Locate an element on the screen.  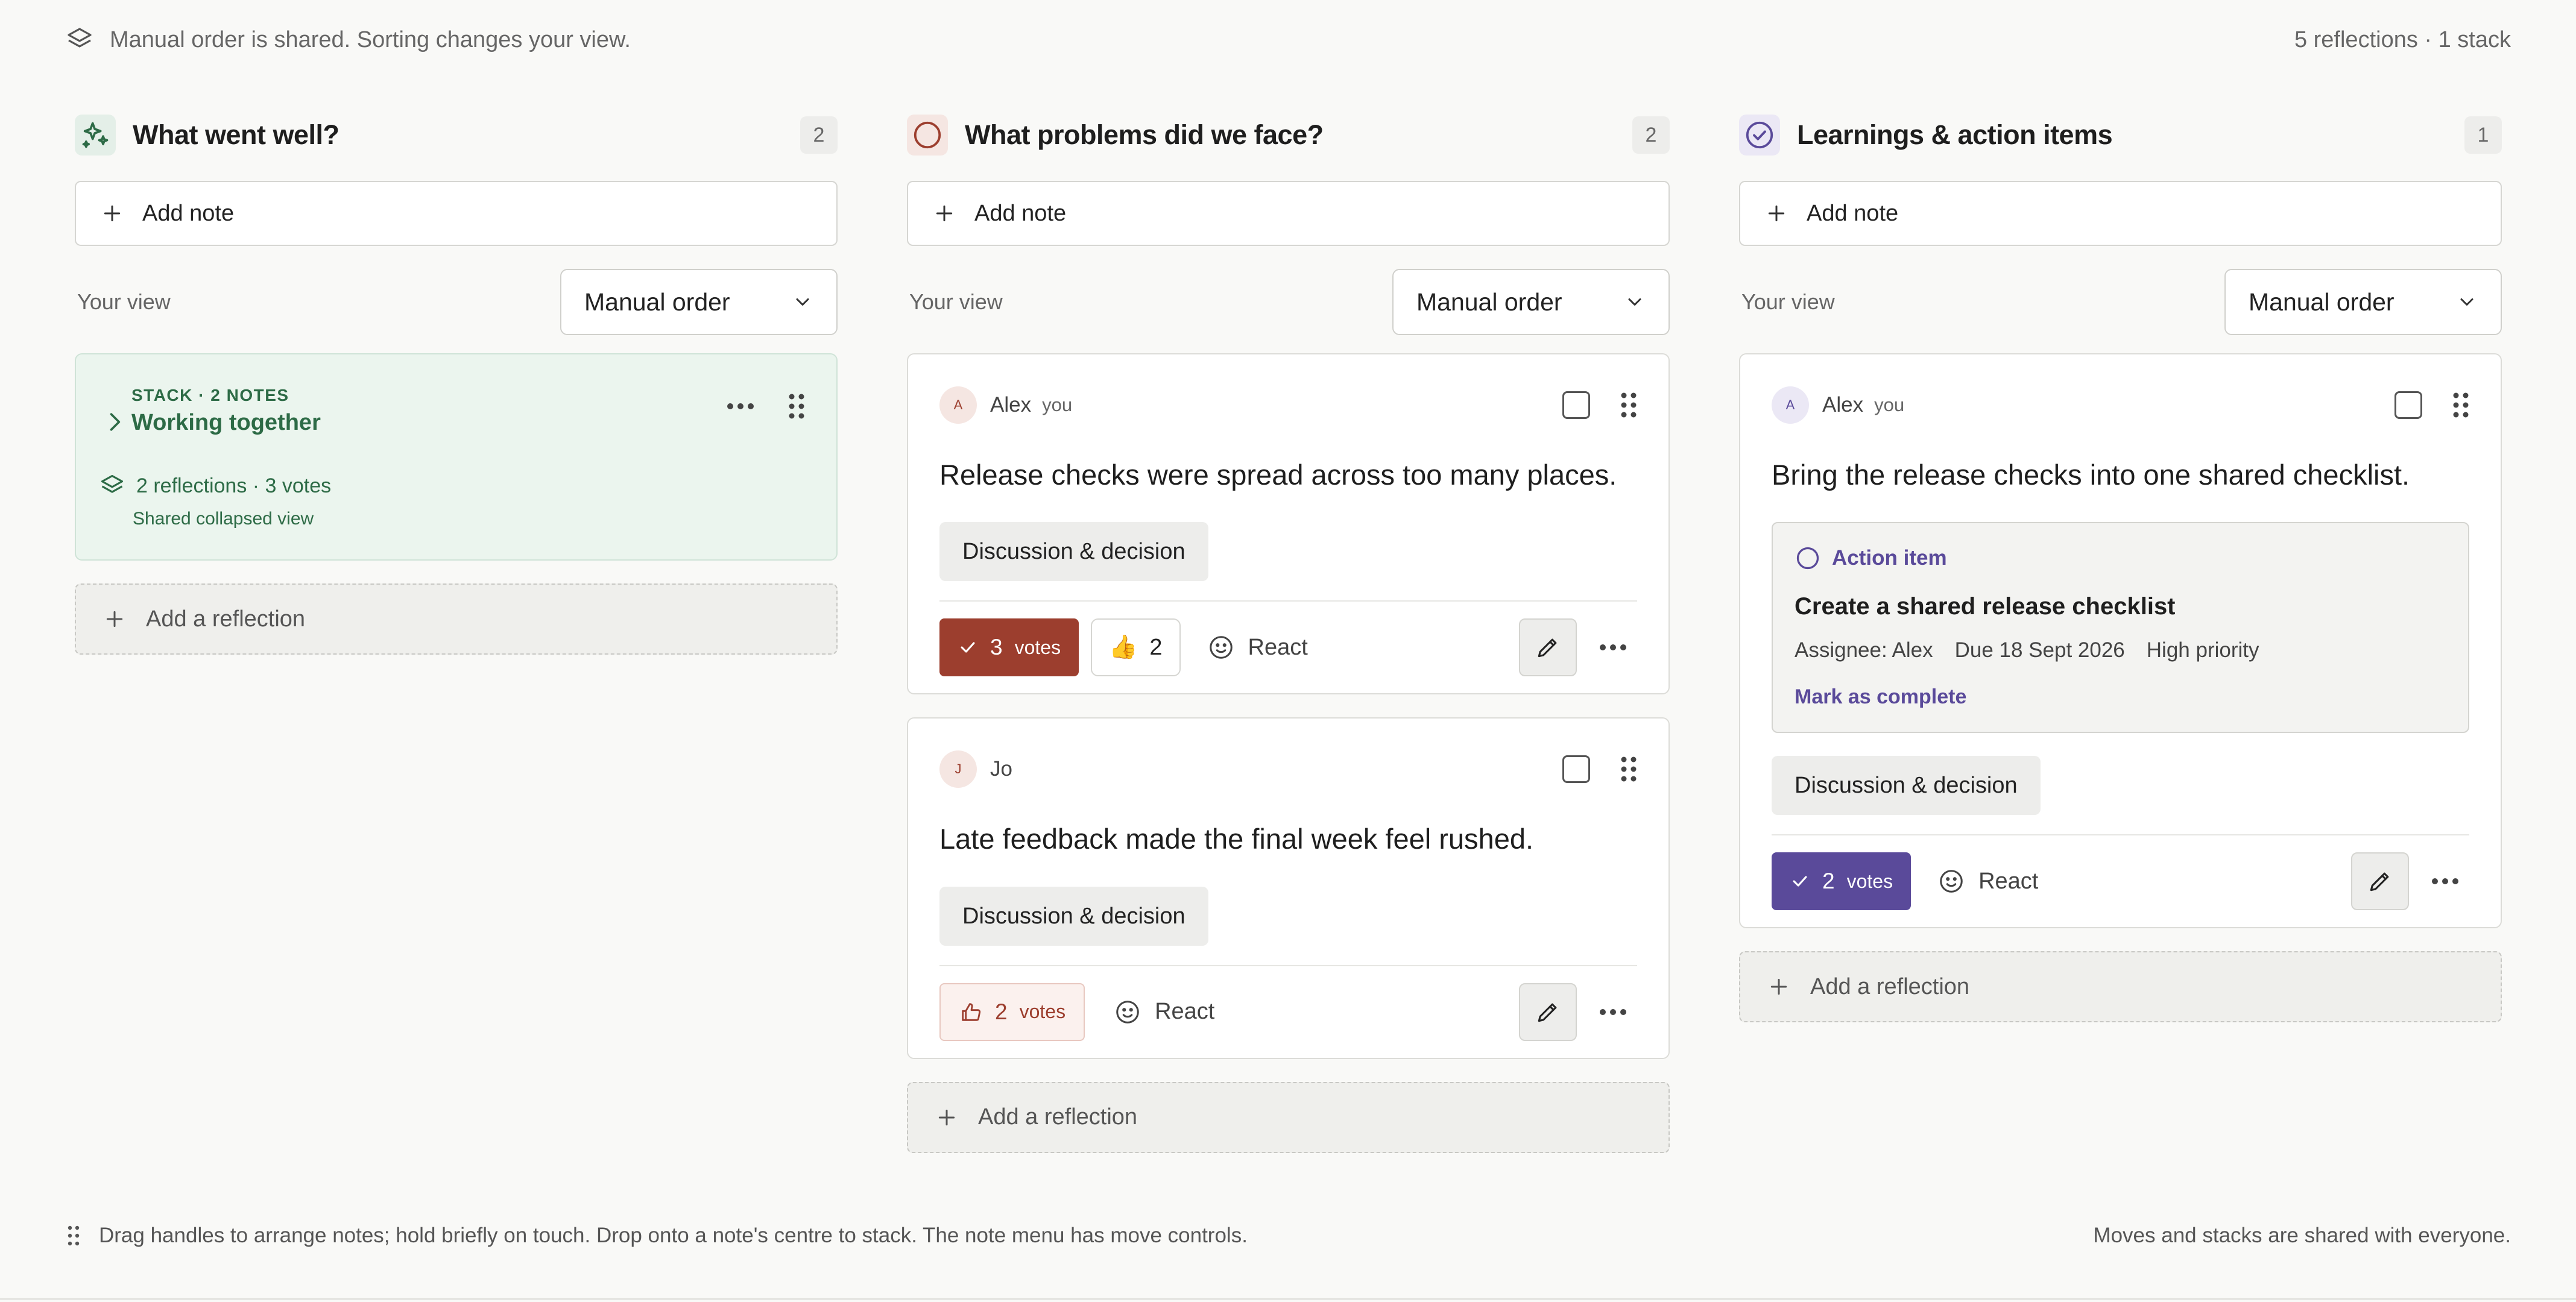
vote-button: 3 votes is located at coordinates (1009, 647).